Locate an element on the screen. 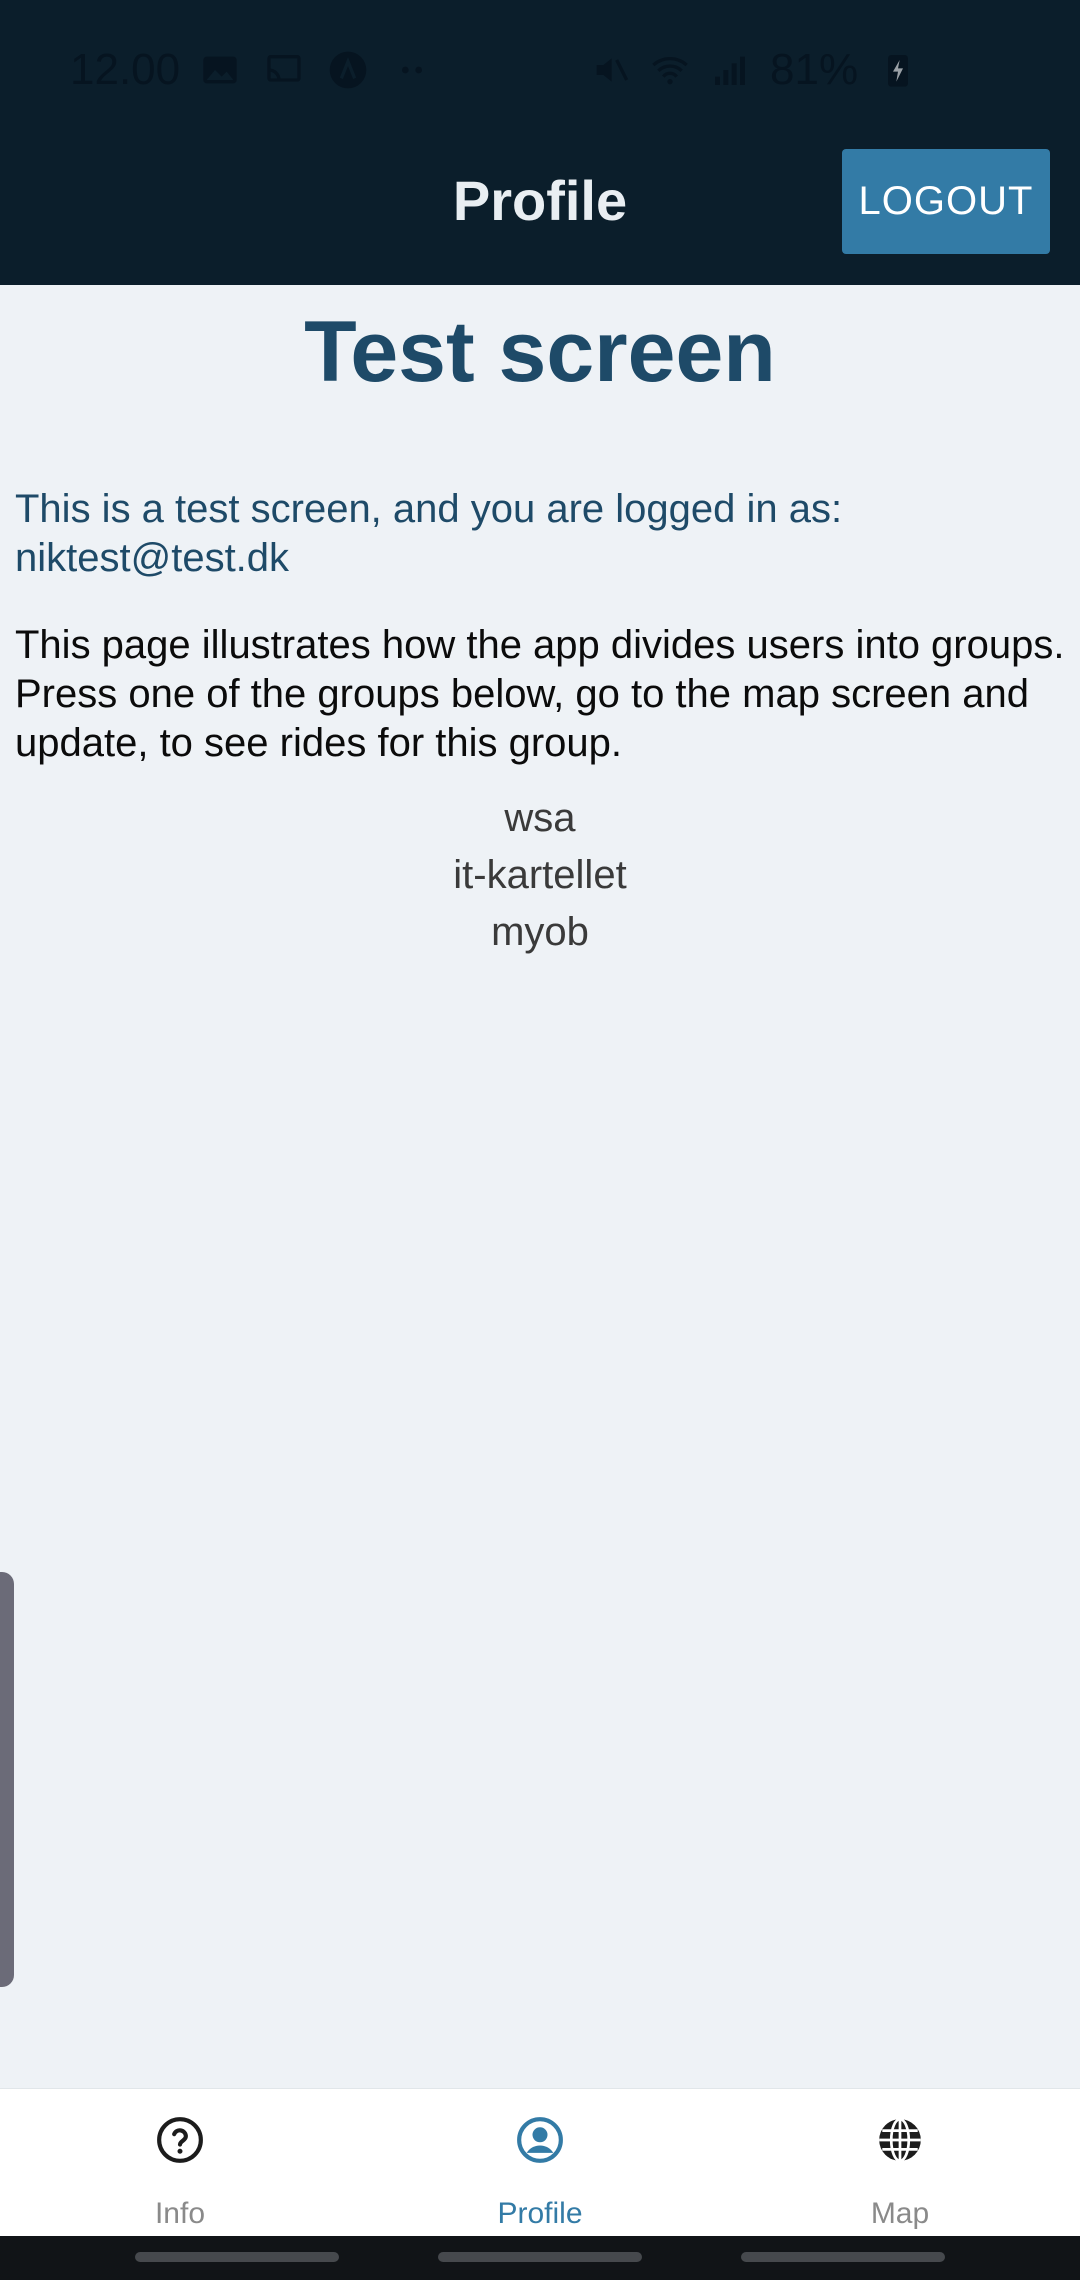 This screenshot has height=2280, width=1080. tab-info: Info is located at coordinates (180, 2163).